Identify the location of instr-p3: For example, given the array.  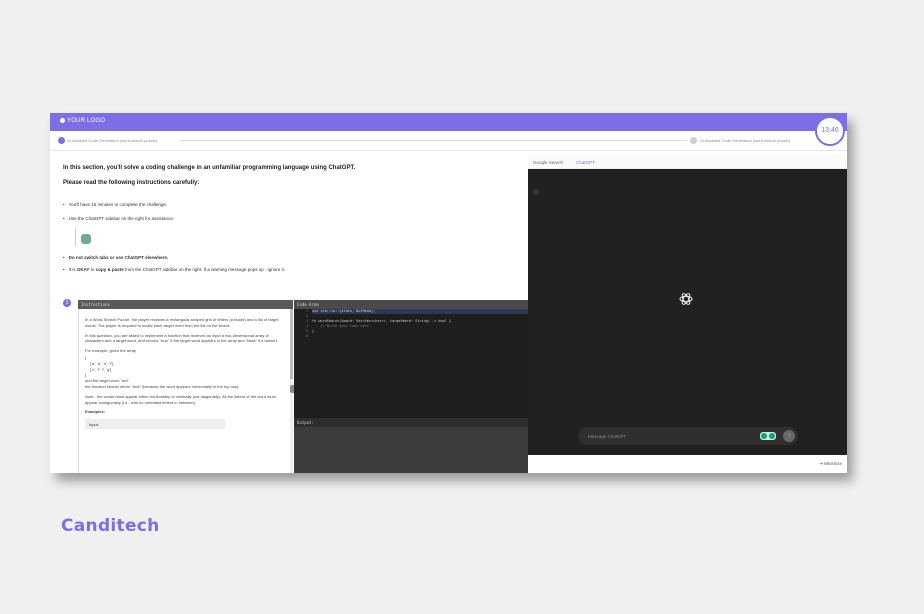
(110, 351).